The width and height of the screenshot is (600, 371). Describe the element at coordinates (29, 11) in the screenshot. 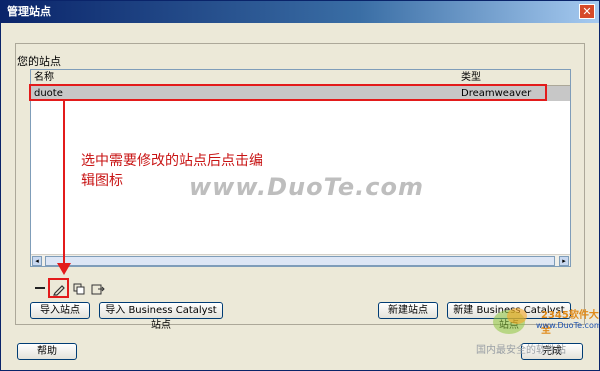

I see `window-title: 管理站点` at that location.